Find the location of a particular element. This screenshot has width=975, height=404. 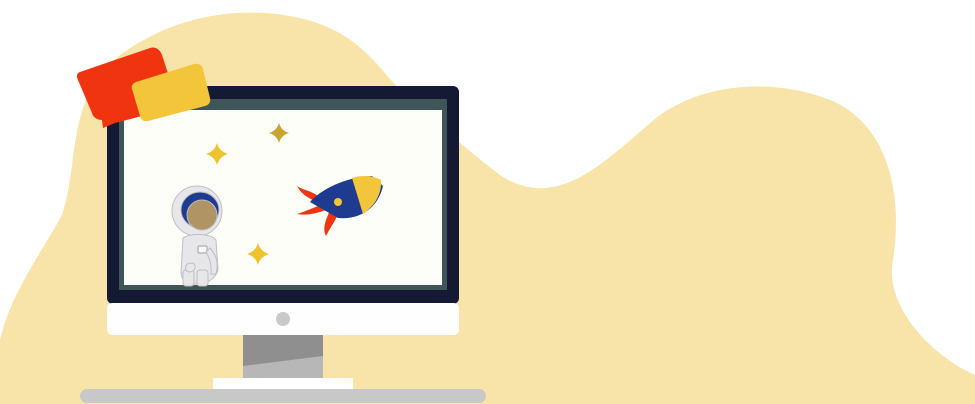

monitor-button is located at coordinates (283, 319).